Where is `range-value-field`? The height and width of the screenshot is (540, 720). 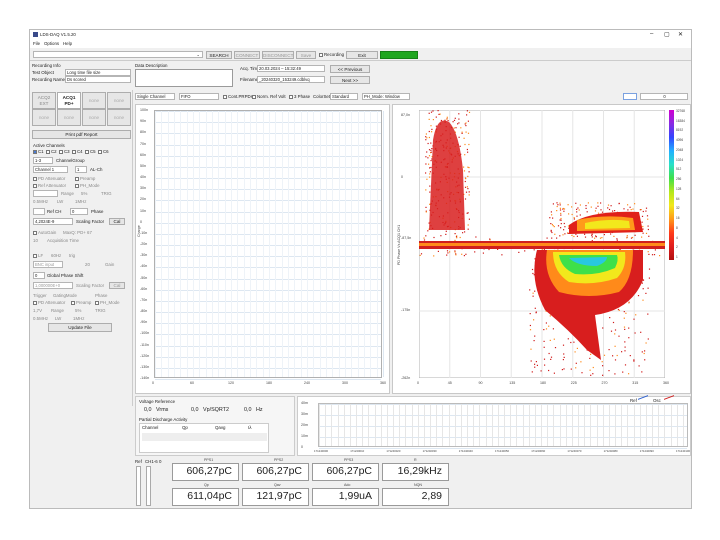
range-value-field is located at coordinates (45, 193).